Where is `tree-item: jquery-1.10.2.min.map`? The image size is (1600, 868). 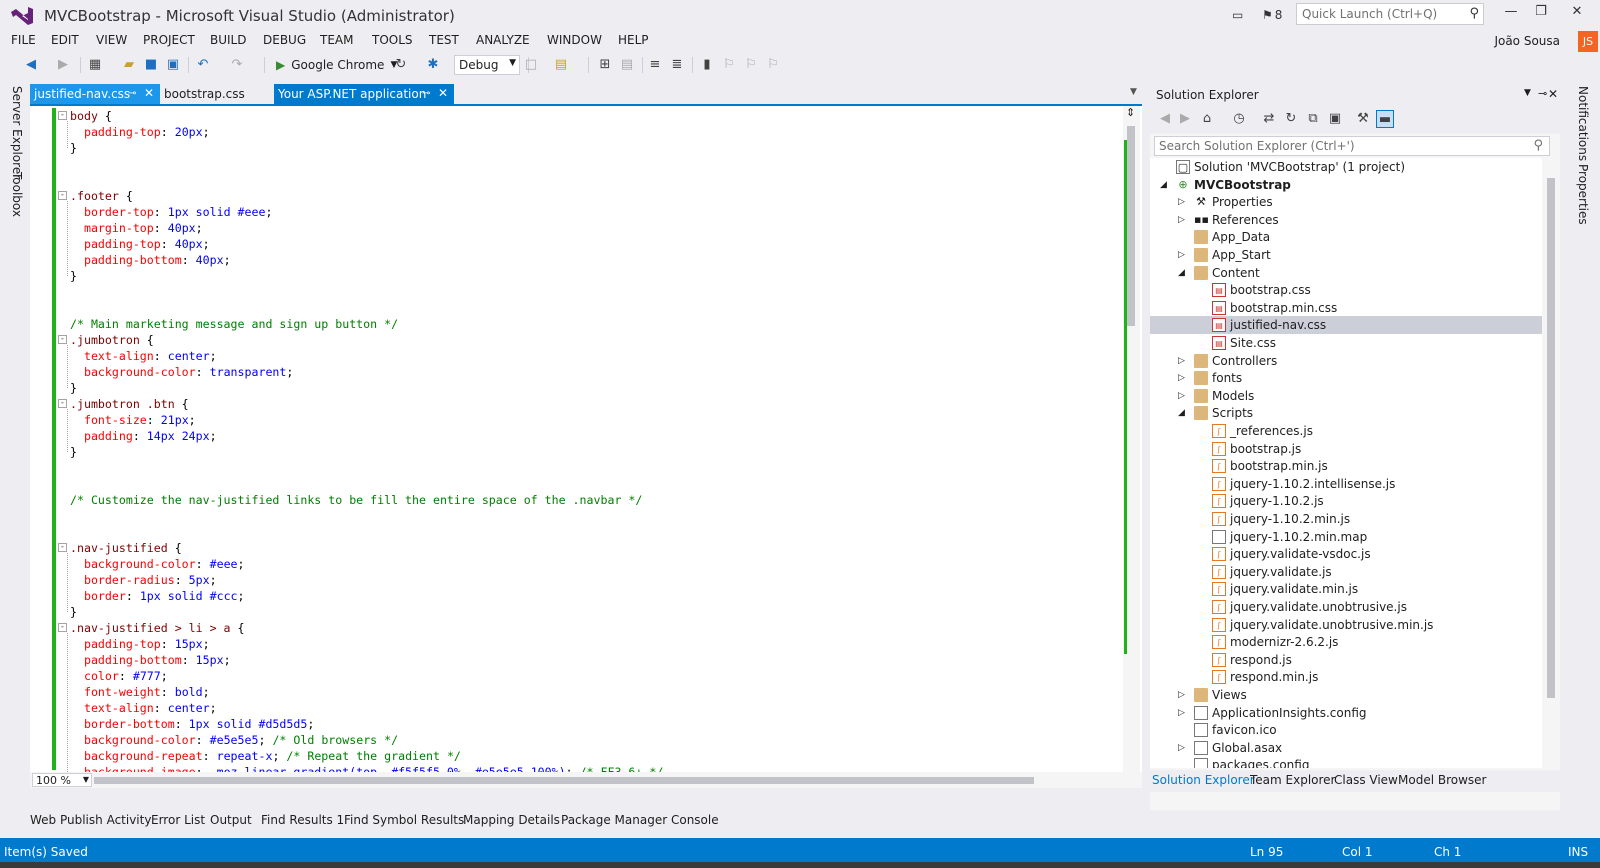 tree-item: jquery-1.10.2.min.map is located at coordinates (1346, 537).